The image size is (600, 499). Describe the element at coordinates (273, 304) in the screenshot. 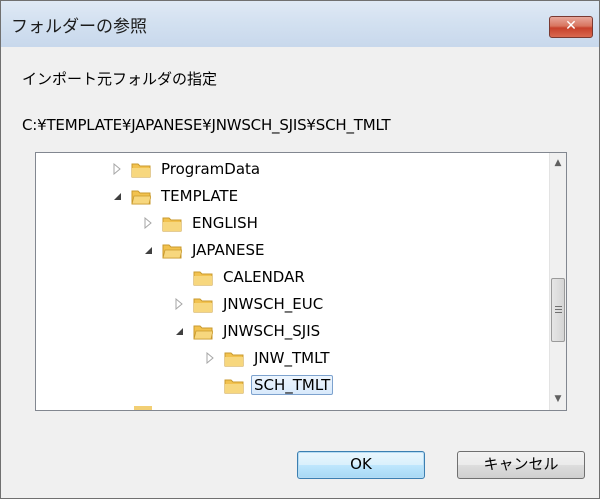

I see `tree-item-label: JNWSCH_EUC` at that location.